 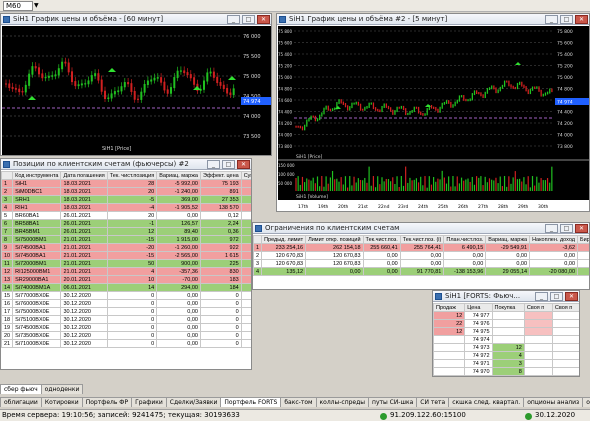 I want to click on table-row: 16Si76000BX0E30.12.202000,00032 640,00, so click(x=126, y=303).